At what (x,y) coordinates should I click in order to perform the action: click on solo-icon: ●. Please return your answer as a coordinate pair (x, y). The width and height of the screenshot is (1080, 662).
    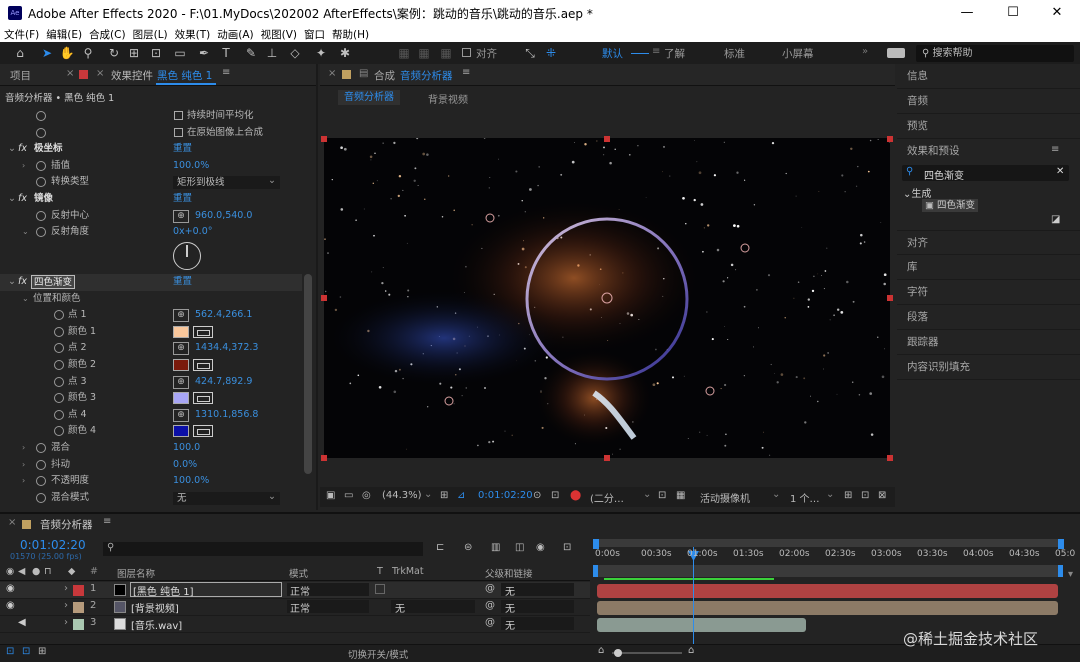
    Looking at the image, I should click on (36, 571).